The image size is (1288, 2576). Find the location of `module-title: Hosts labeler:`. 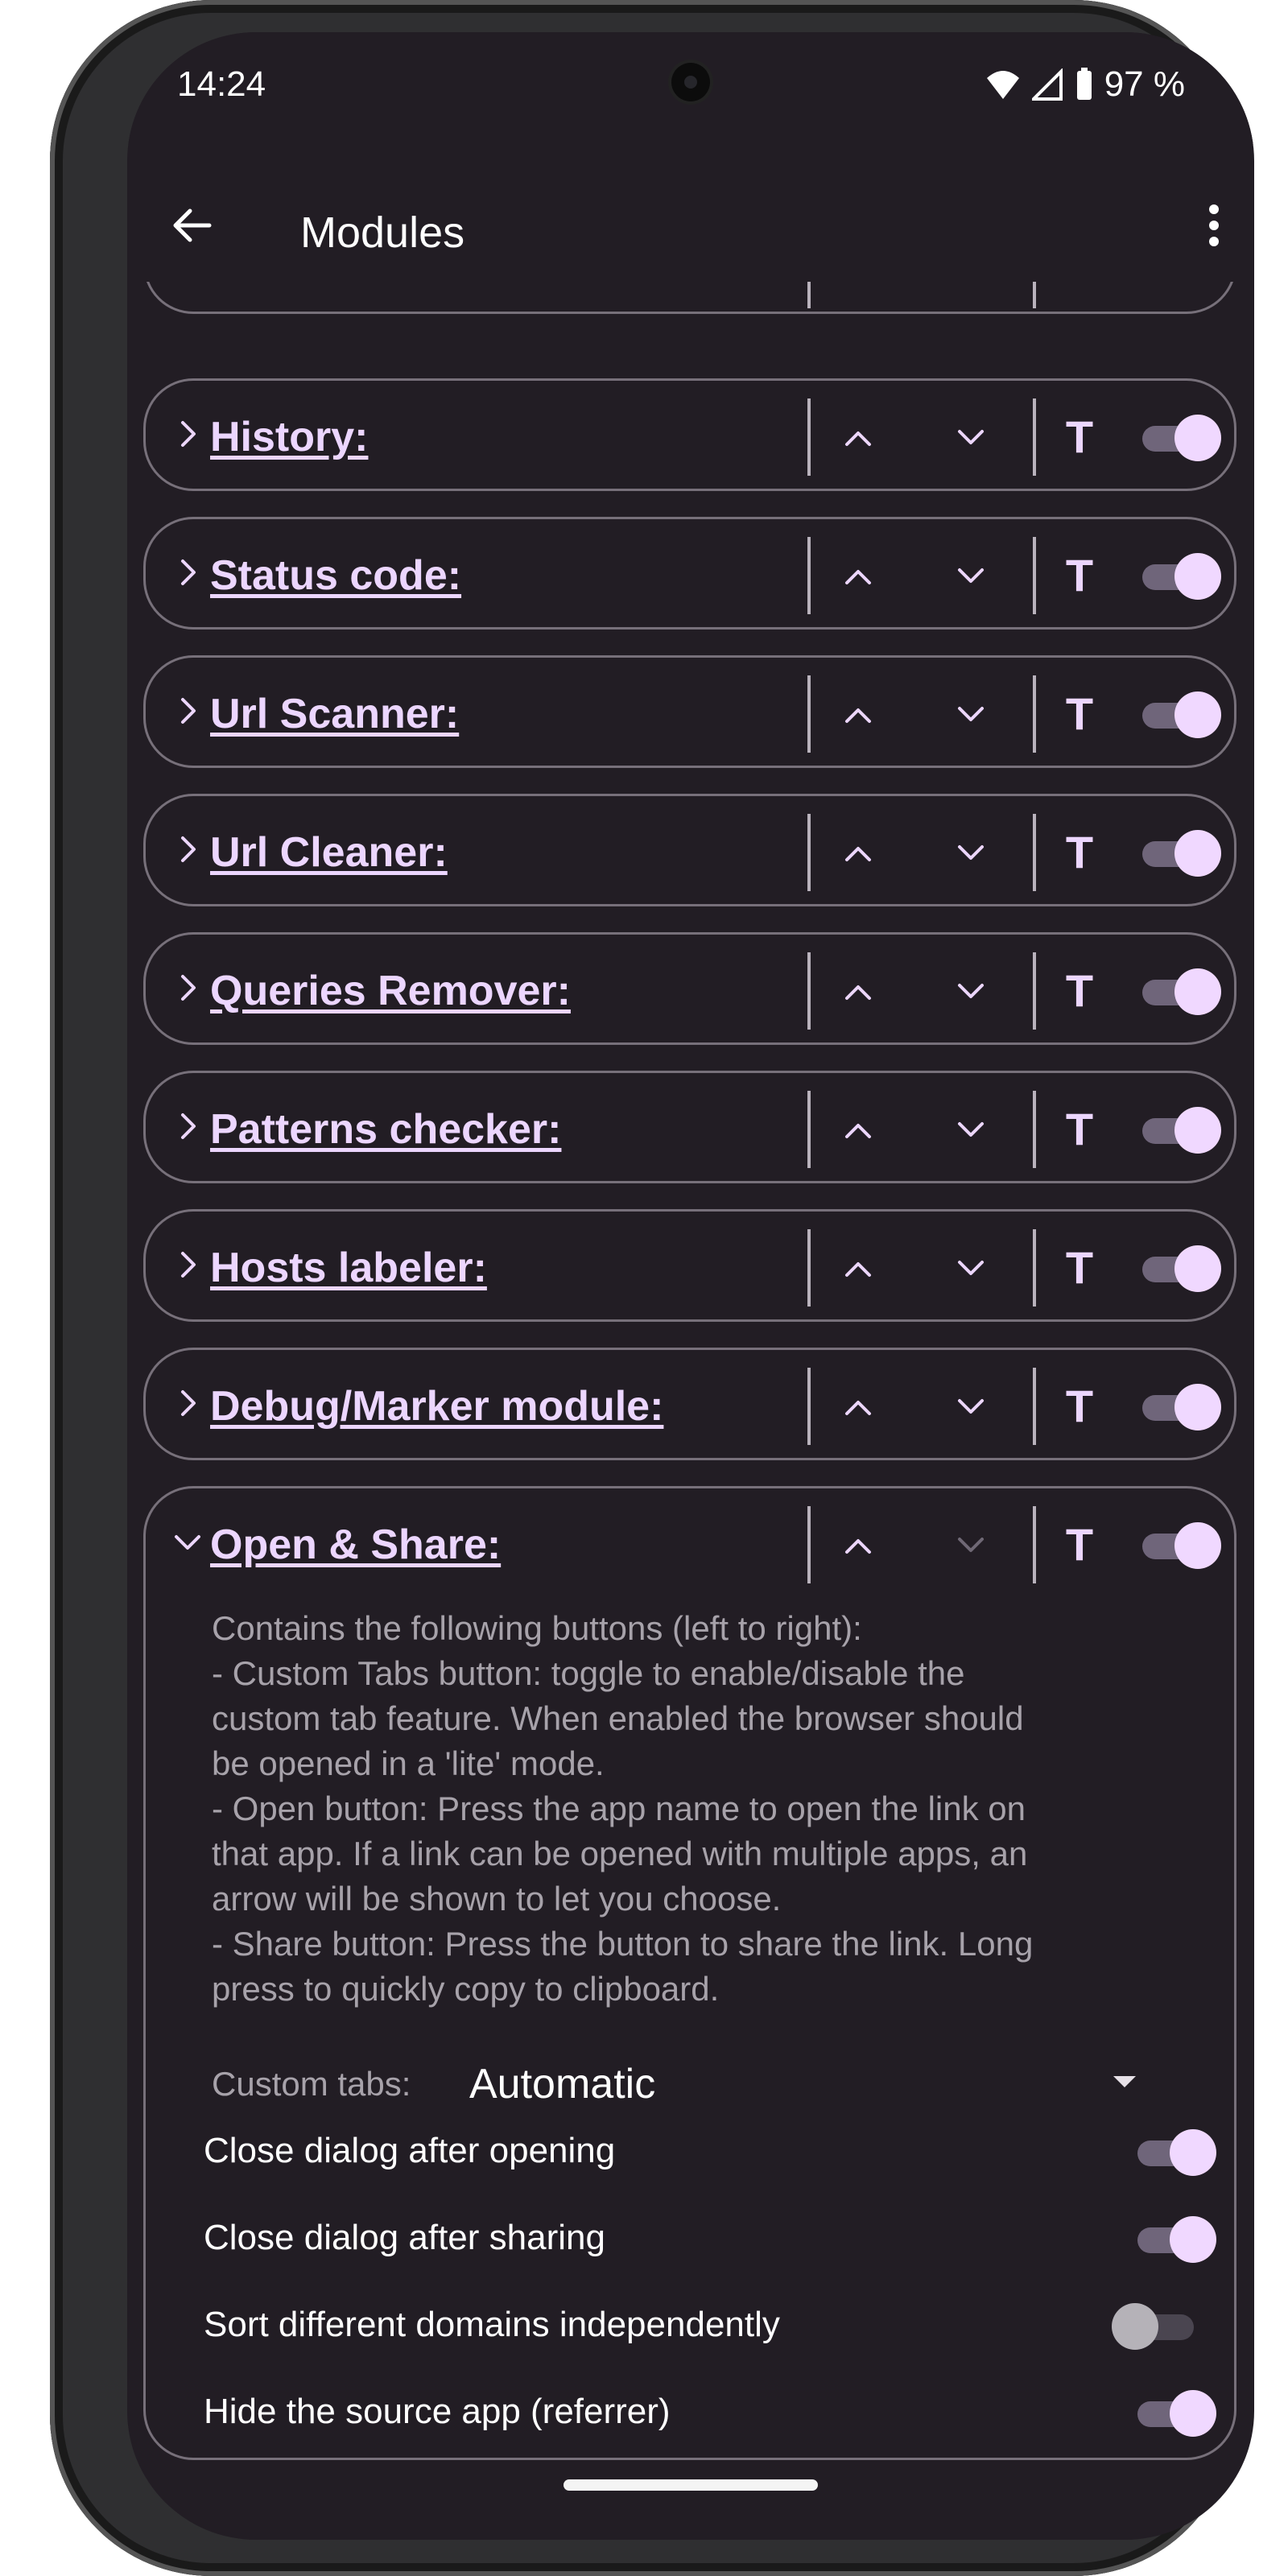

module-title: Hosts labeler: is located at coordinates (348, 1268).